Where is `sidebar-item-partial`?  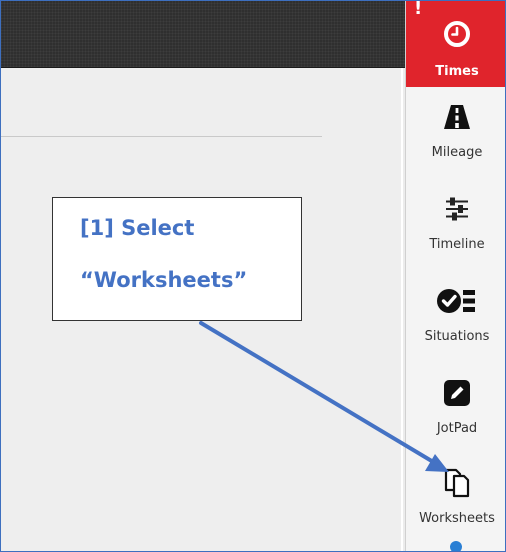
sidebar-item-partial is located at coordinates (455, 546).